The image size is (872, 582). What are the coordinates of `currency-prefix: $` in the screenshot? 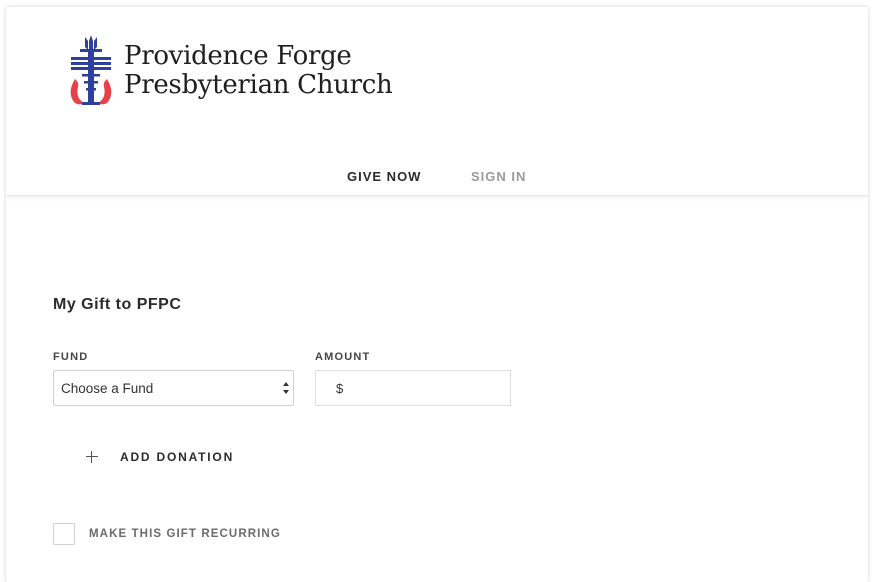 It's located at (340, 388).